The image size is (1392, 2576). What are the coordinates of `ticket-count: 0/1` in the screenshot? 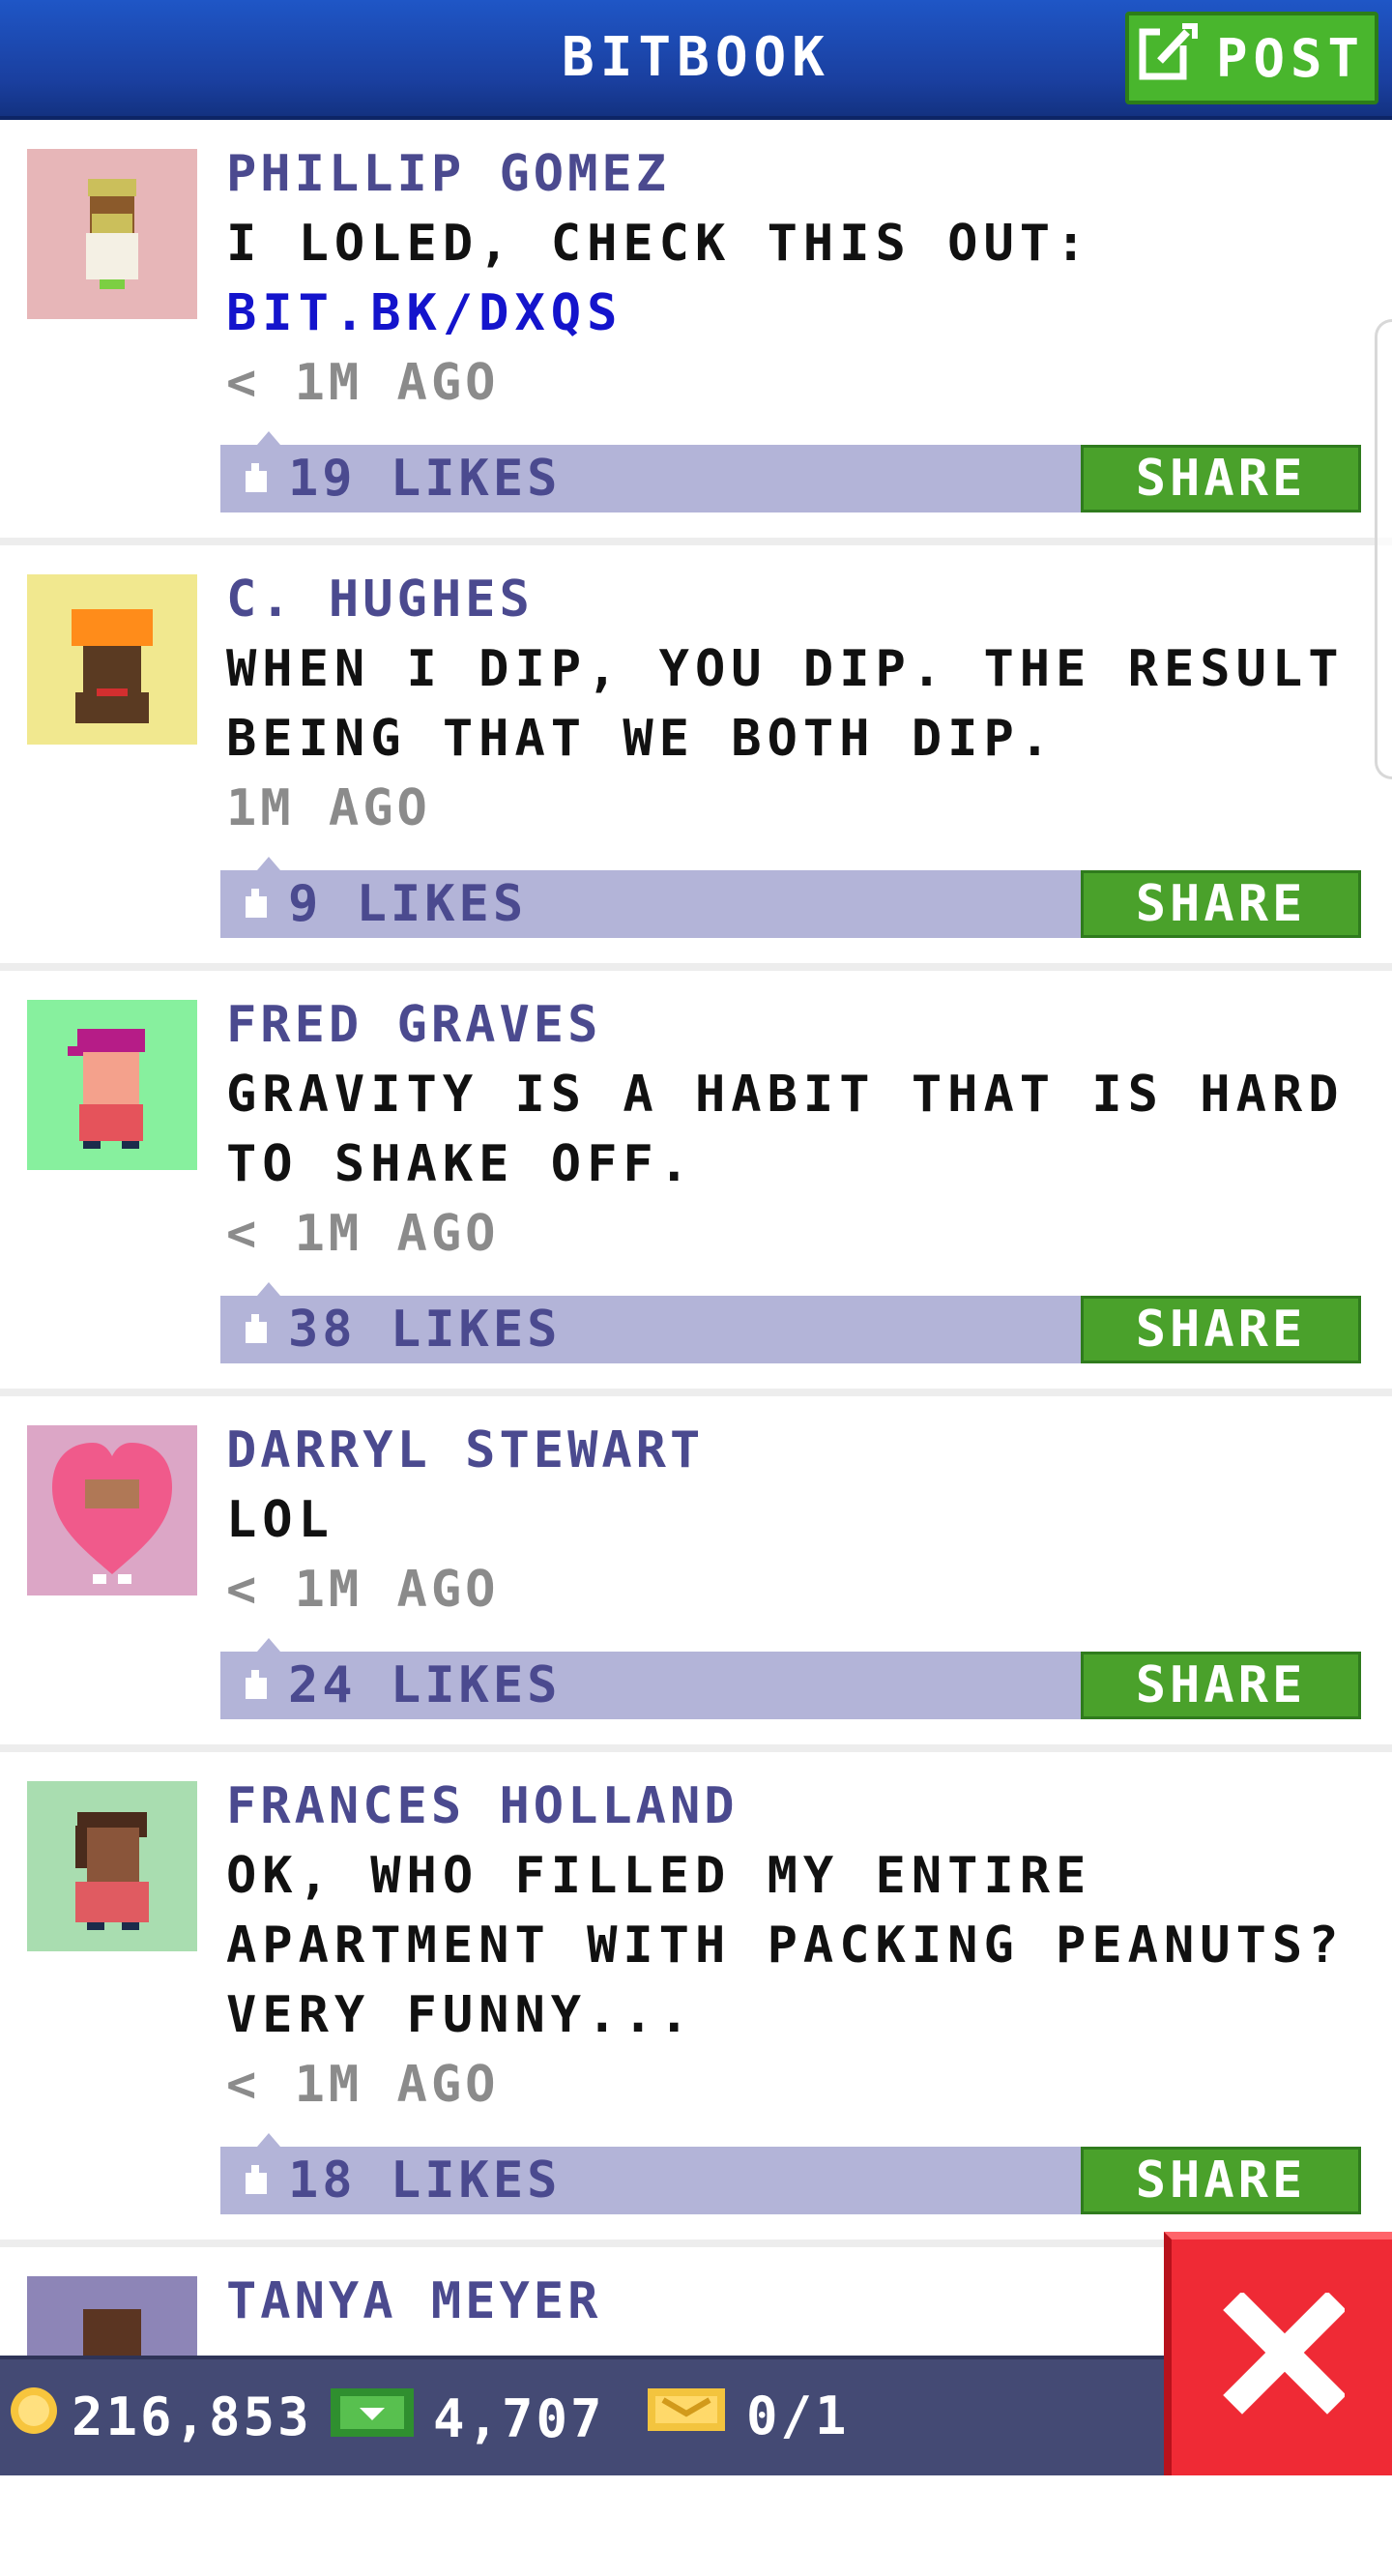 It's located at (798, 2416).